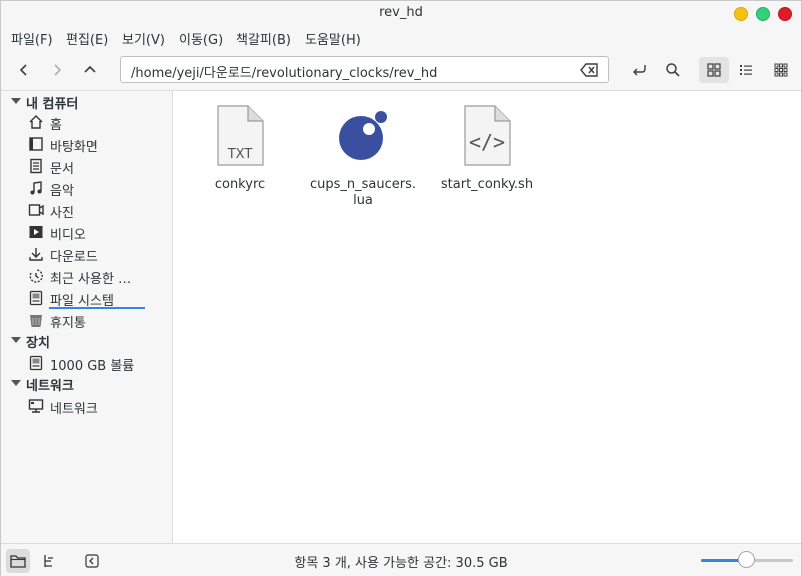 Image resolution: width=802 pixels, height=576 pixels. I want to click on section-title: 장치, so click(38, 343).